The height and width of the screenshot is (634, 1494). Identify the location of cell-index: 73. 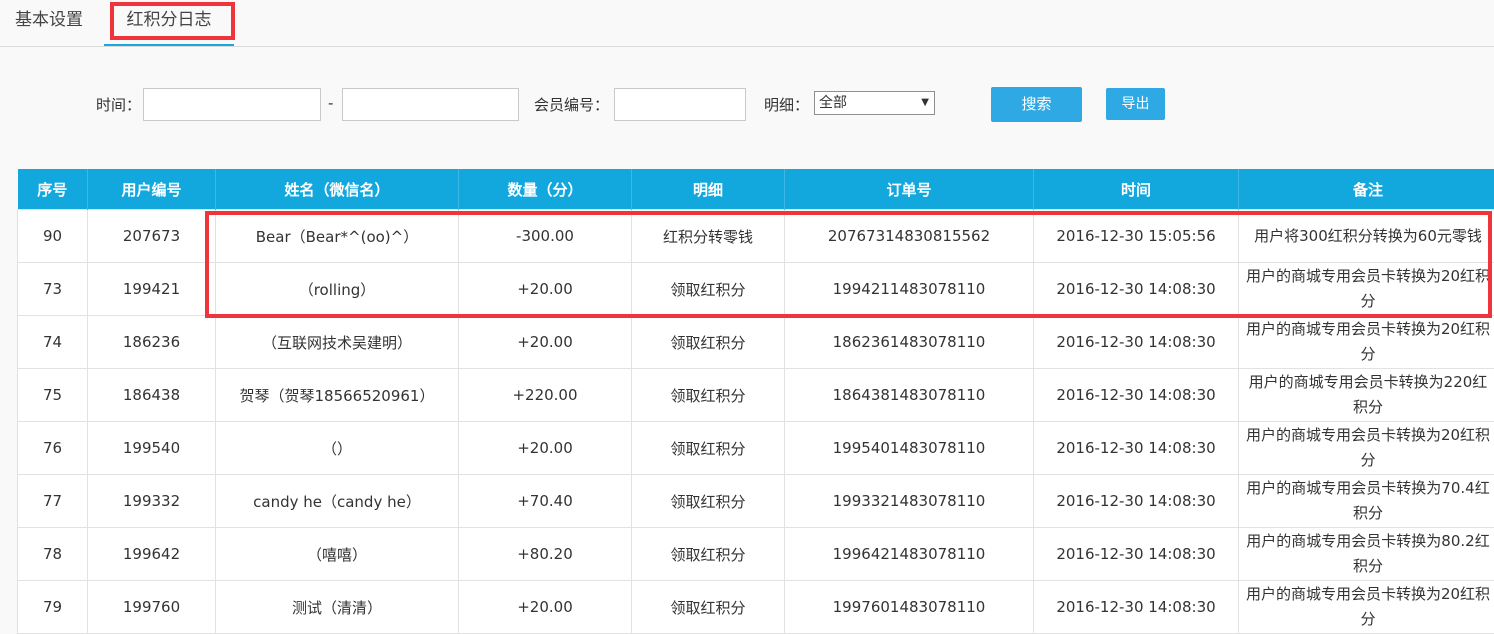
(53, 289).